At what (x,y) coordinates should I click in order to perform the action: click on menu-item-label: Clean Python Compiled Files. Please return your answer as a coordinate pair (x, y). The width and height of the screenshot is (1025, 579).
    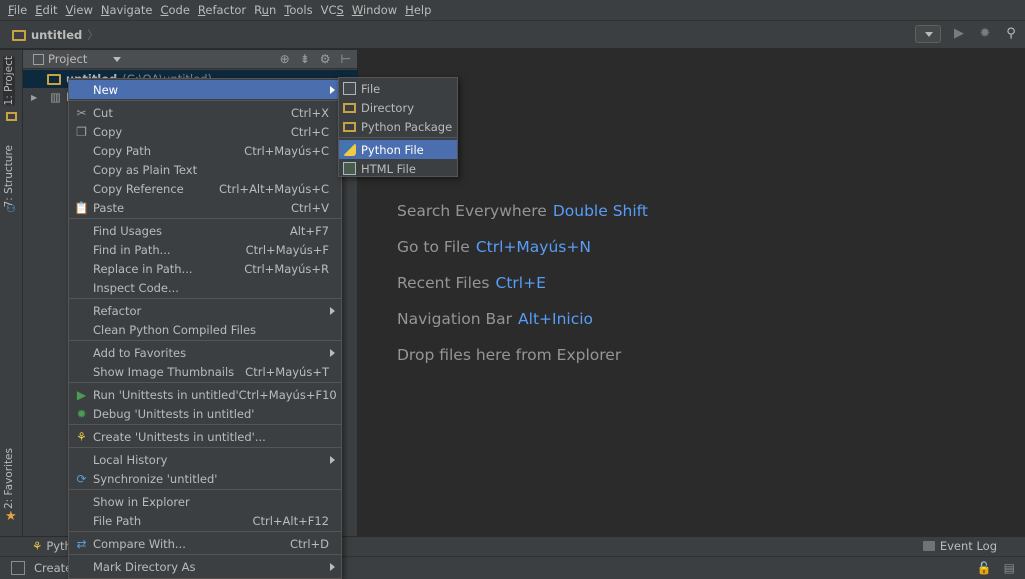
    Looking at the image, I should click on (175, 329).